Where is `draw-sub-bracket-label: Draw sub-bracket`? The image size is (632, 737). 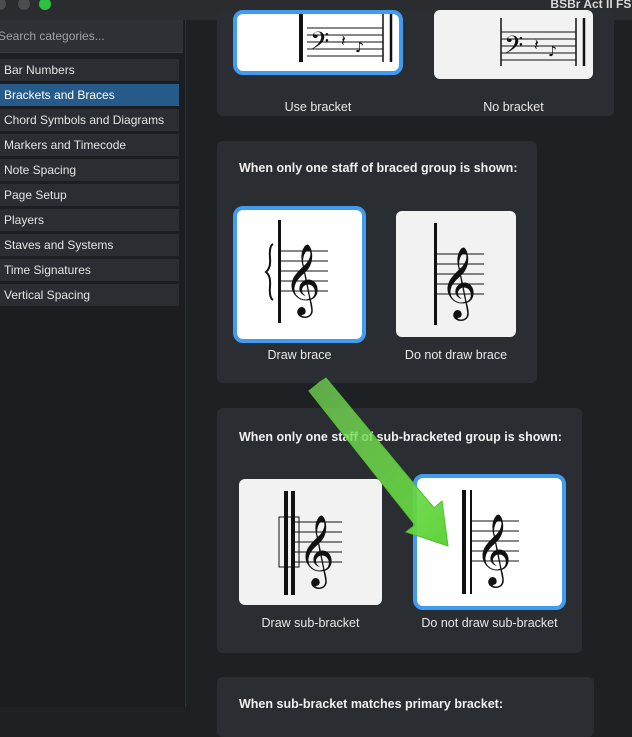 draw-sub-bracket-label: Draw sub-bracket is located at coordinates (310, 623).